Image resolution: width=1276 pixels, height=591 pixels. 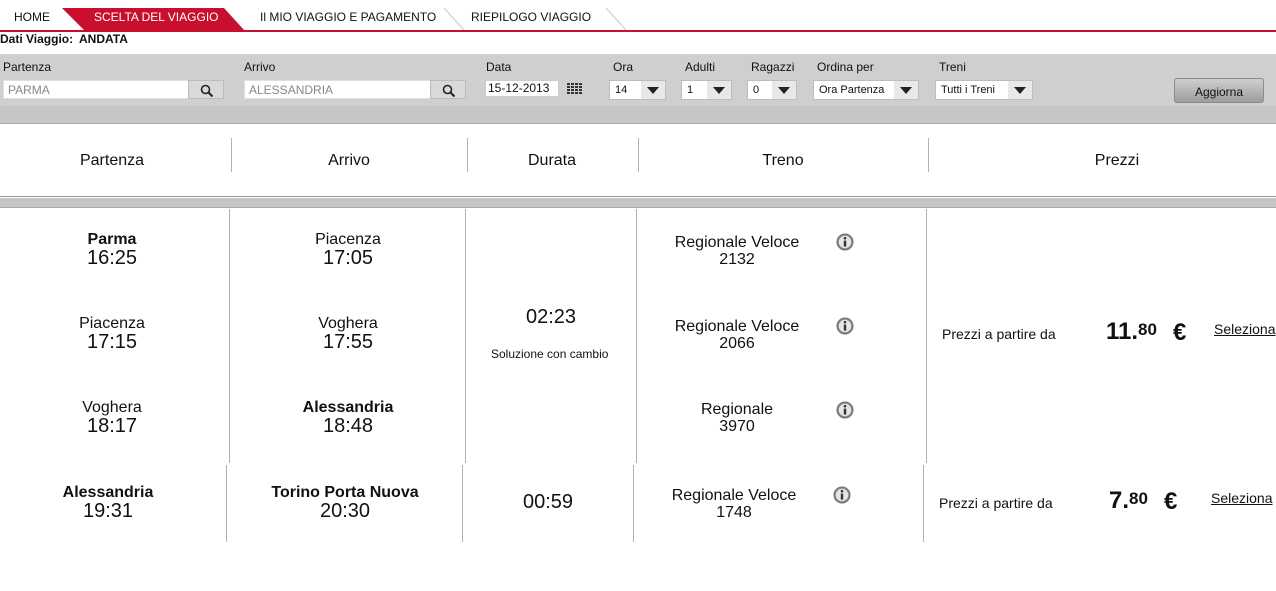 I want to click on adulti-select: 1, so click(x=706, y=90).